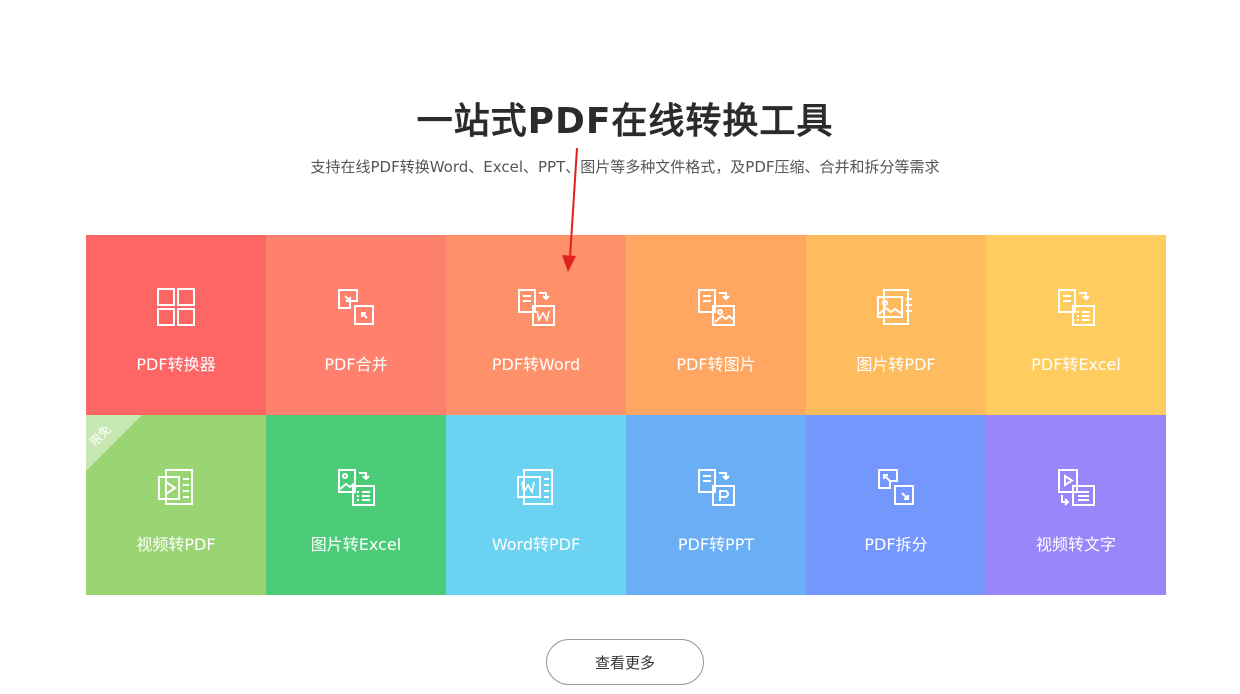 The width and height of the screenshot is (1240, 694). I want to click on grid-icon, so click(176, 307).